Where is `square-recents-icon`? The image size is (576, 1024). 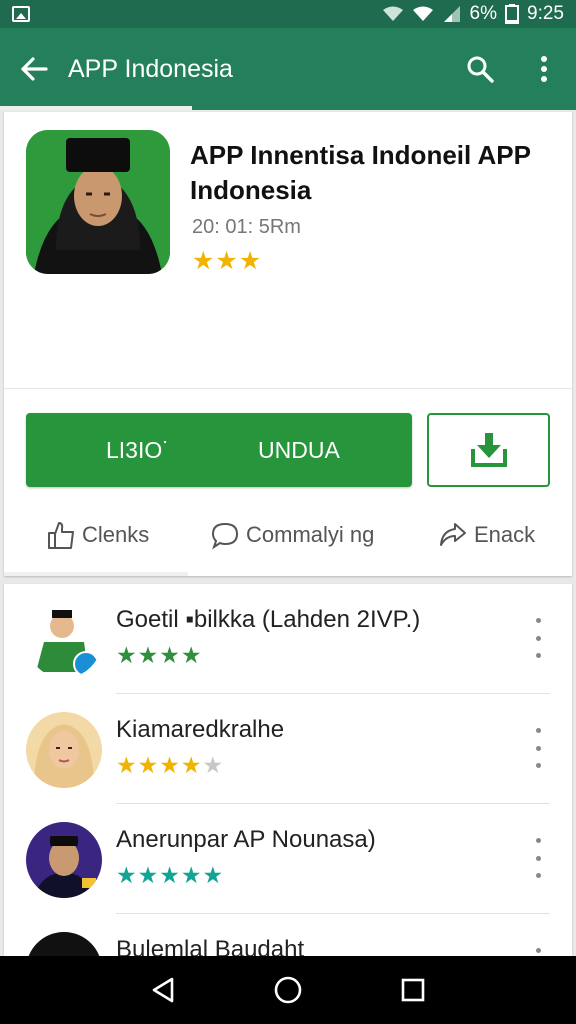 square-recents-icon is located at coordinates (413, 990).